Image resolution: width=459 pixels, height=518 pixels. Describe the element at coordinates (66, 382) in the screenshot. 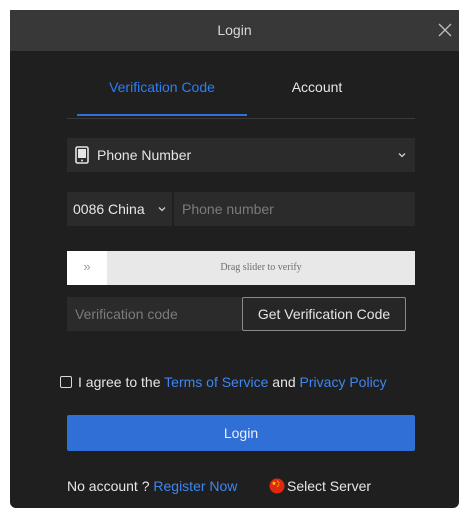

I see `agree-checkbox` at that location.